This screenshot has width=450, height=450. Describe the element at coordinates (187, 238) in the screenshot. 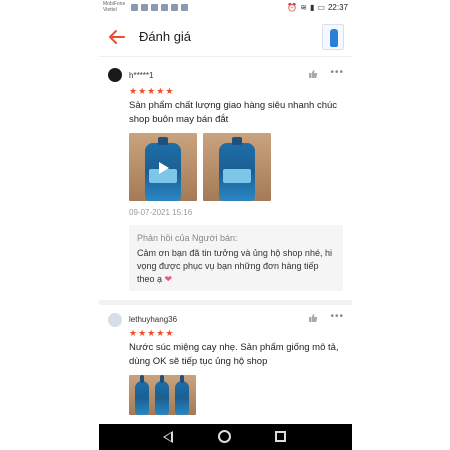

I see `reply-label: Phản hồi của Người bán:` at that location.